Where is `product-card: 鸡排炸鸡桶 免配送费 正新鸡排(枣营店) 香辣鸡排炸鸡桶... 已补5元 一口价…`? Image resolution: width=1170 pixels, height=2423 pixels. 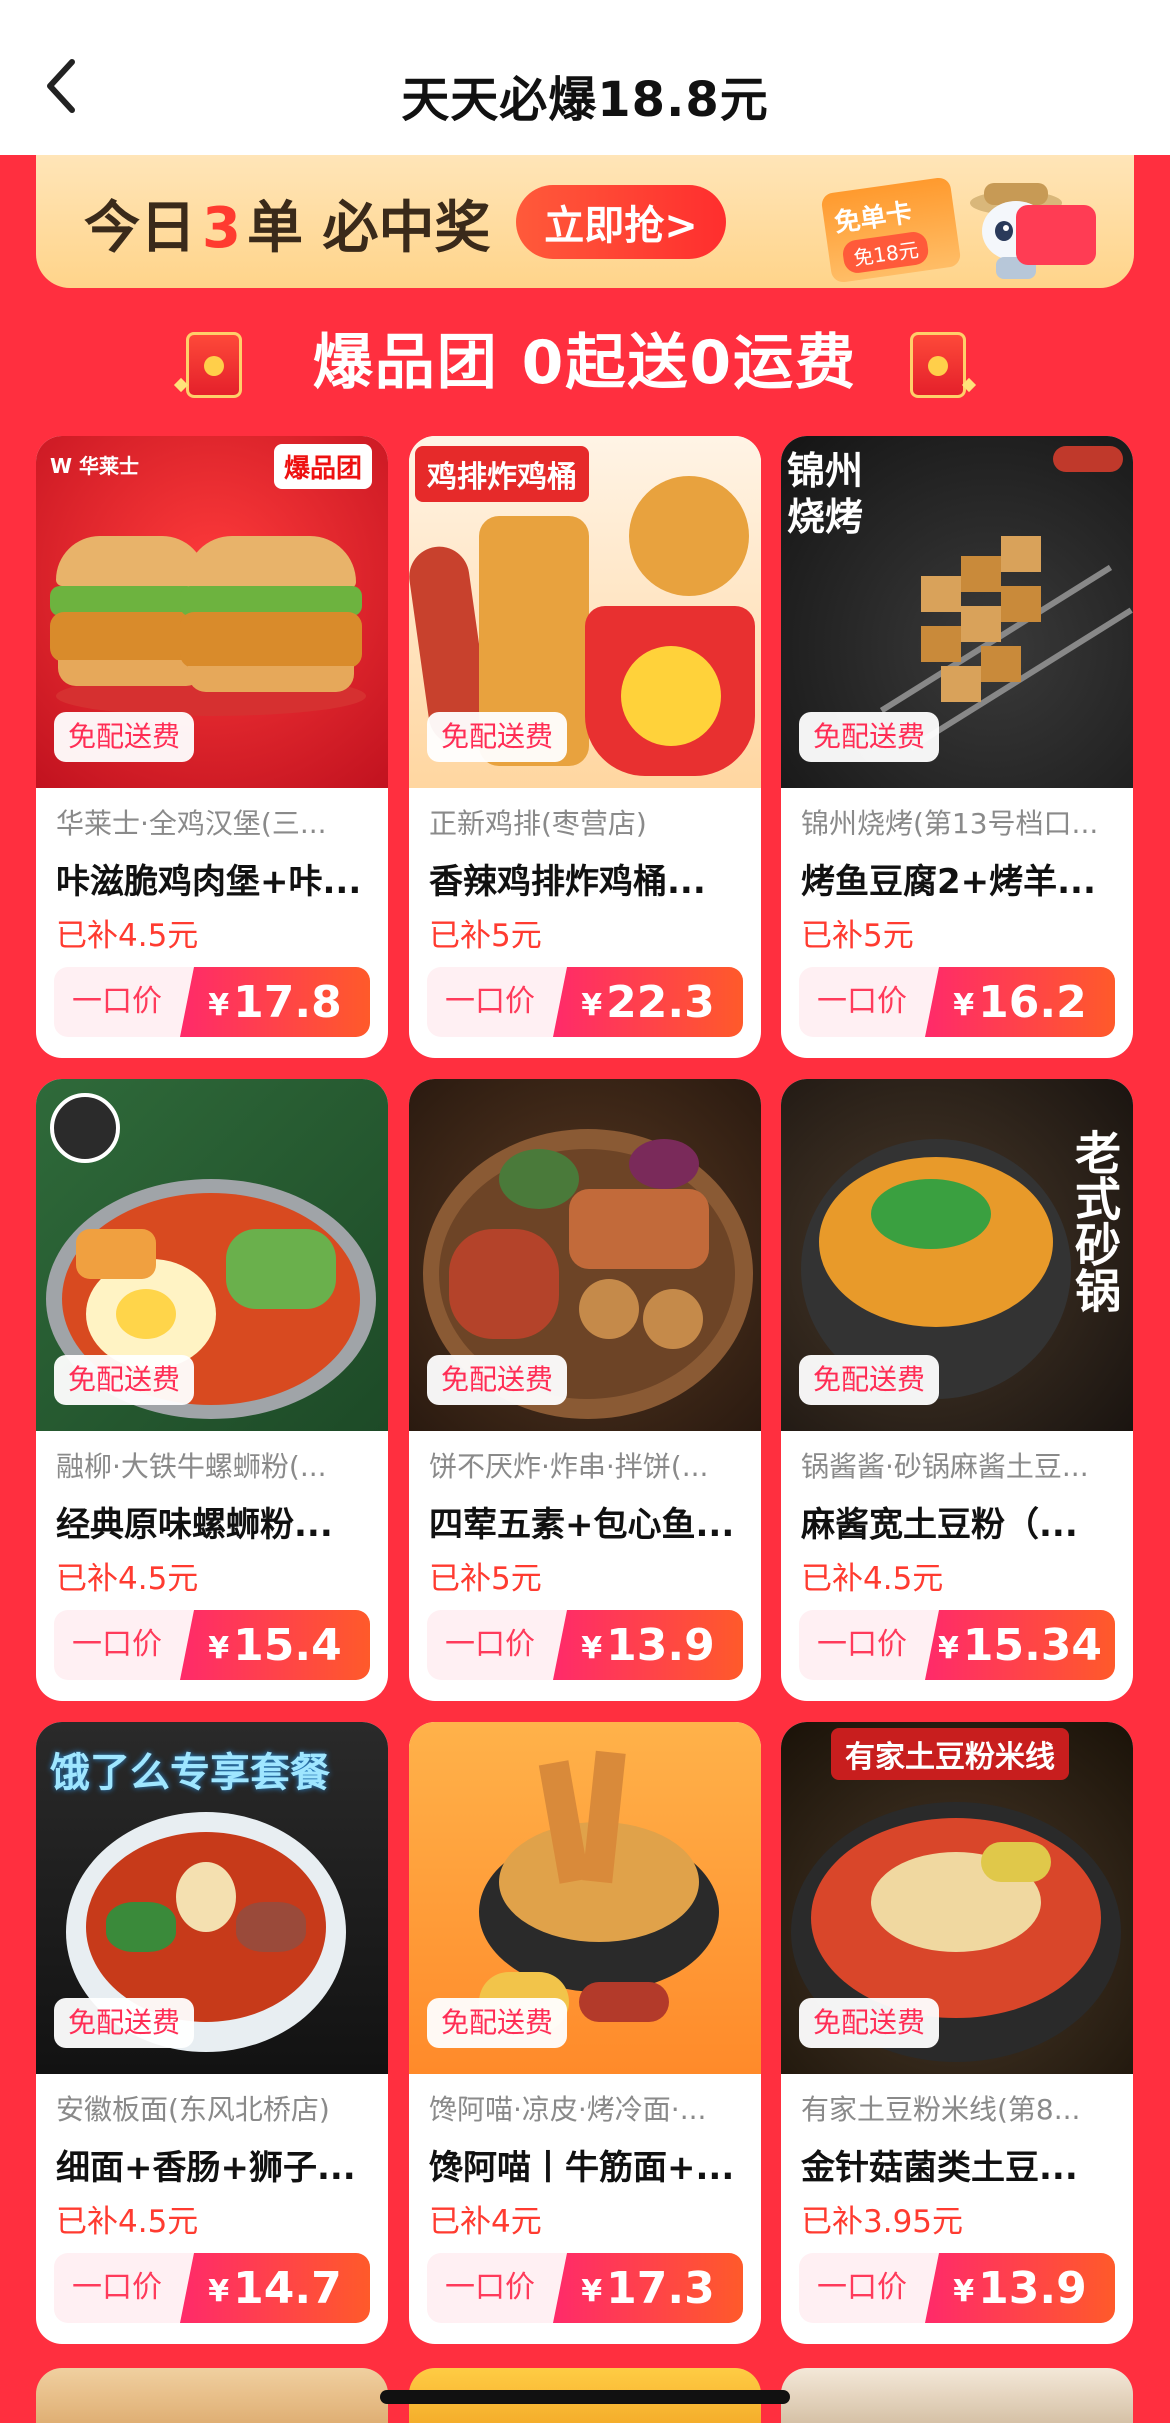
product-card: 鸡排炸鸡桶 免配送费 正新鸡排(枣营店) 香辣鸡排炸鸡桶... 已补5元 一口价… is located at coordinates (585, 747).